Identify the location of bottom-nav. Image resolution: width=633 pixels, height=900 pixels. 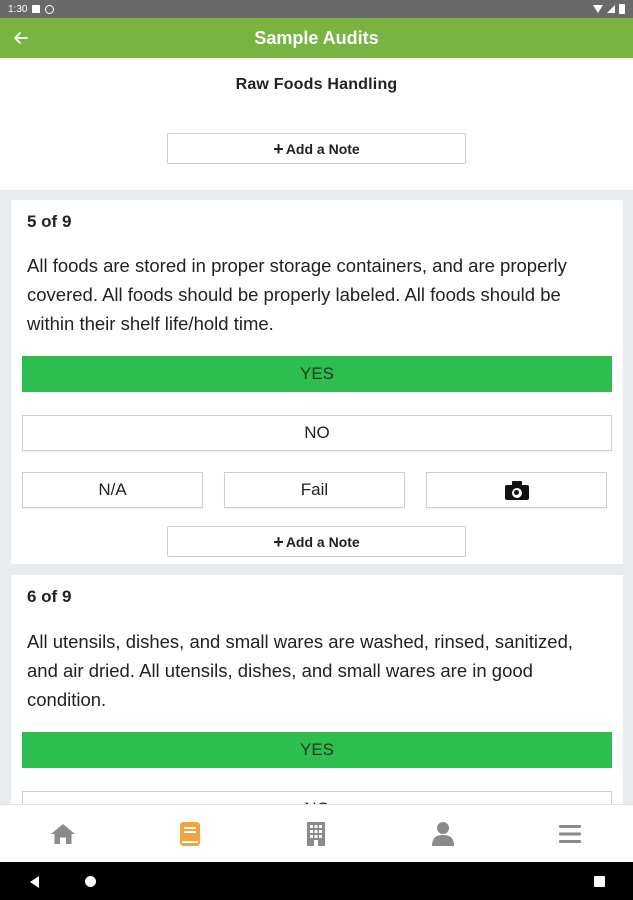
(316, 833).